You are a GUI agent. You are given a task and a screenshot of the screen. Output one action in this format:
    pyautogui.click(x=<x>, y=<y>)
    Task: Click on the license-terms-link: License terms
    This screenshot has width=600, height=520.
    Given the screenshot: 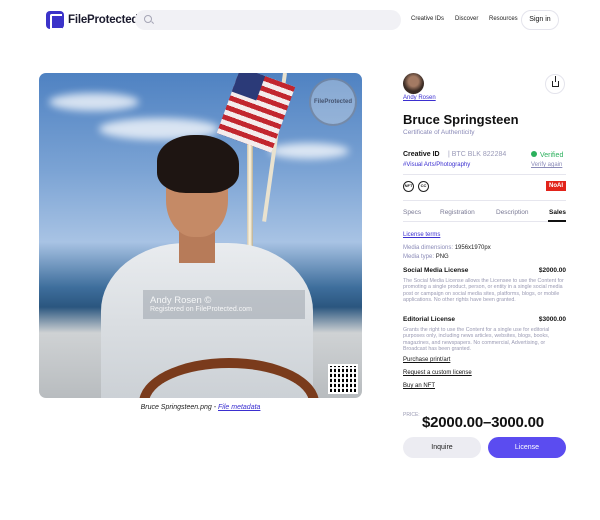 What is the action you would take?
    pyautogui.click(x=421, y=235)
    